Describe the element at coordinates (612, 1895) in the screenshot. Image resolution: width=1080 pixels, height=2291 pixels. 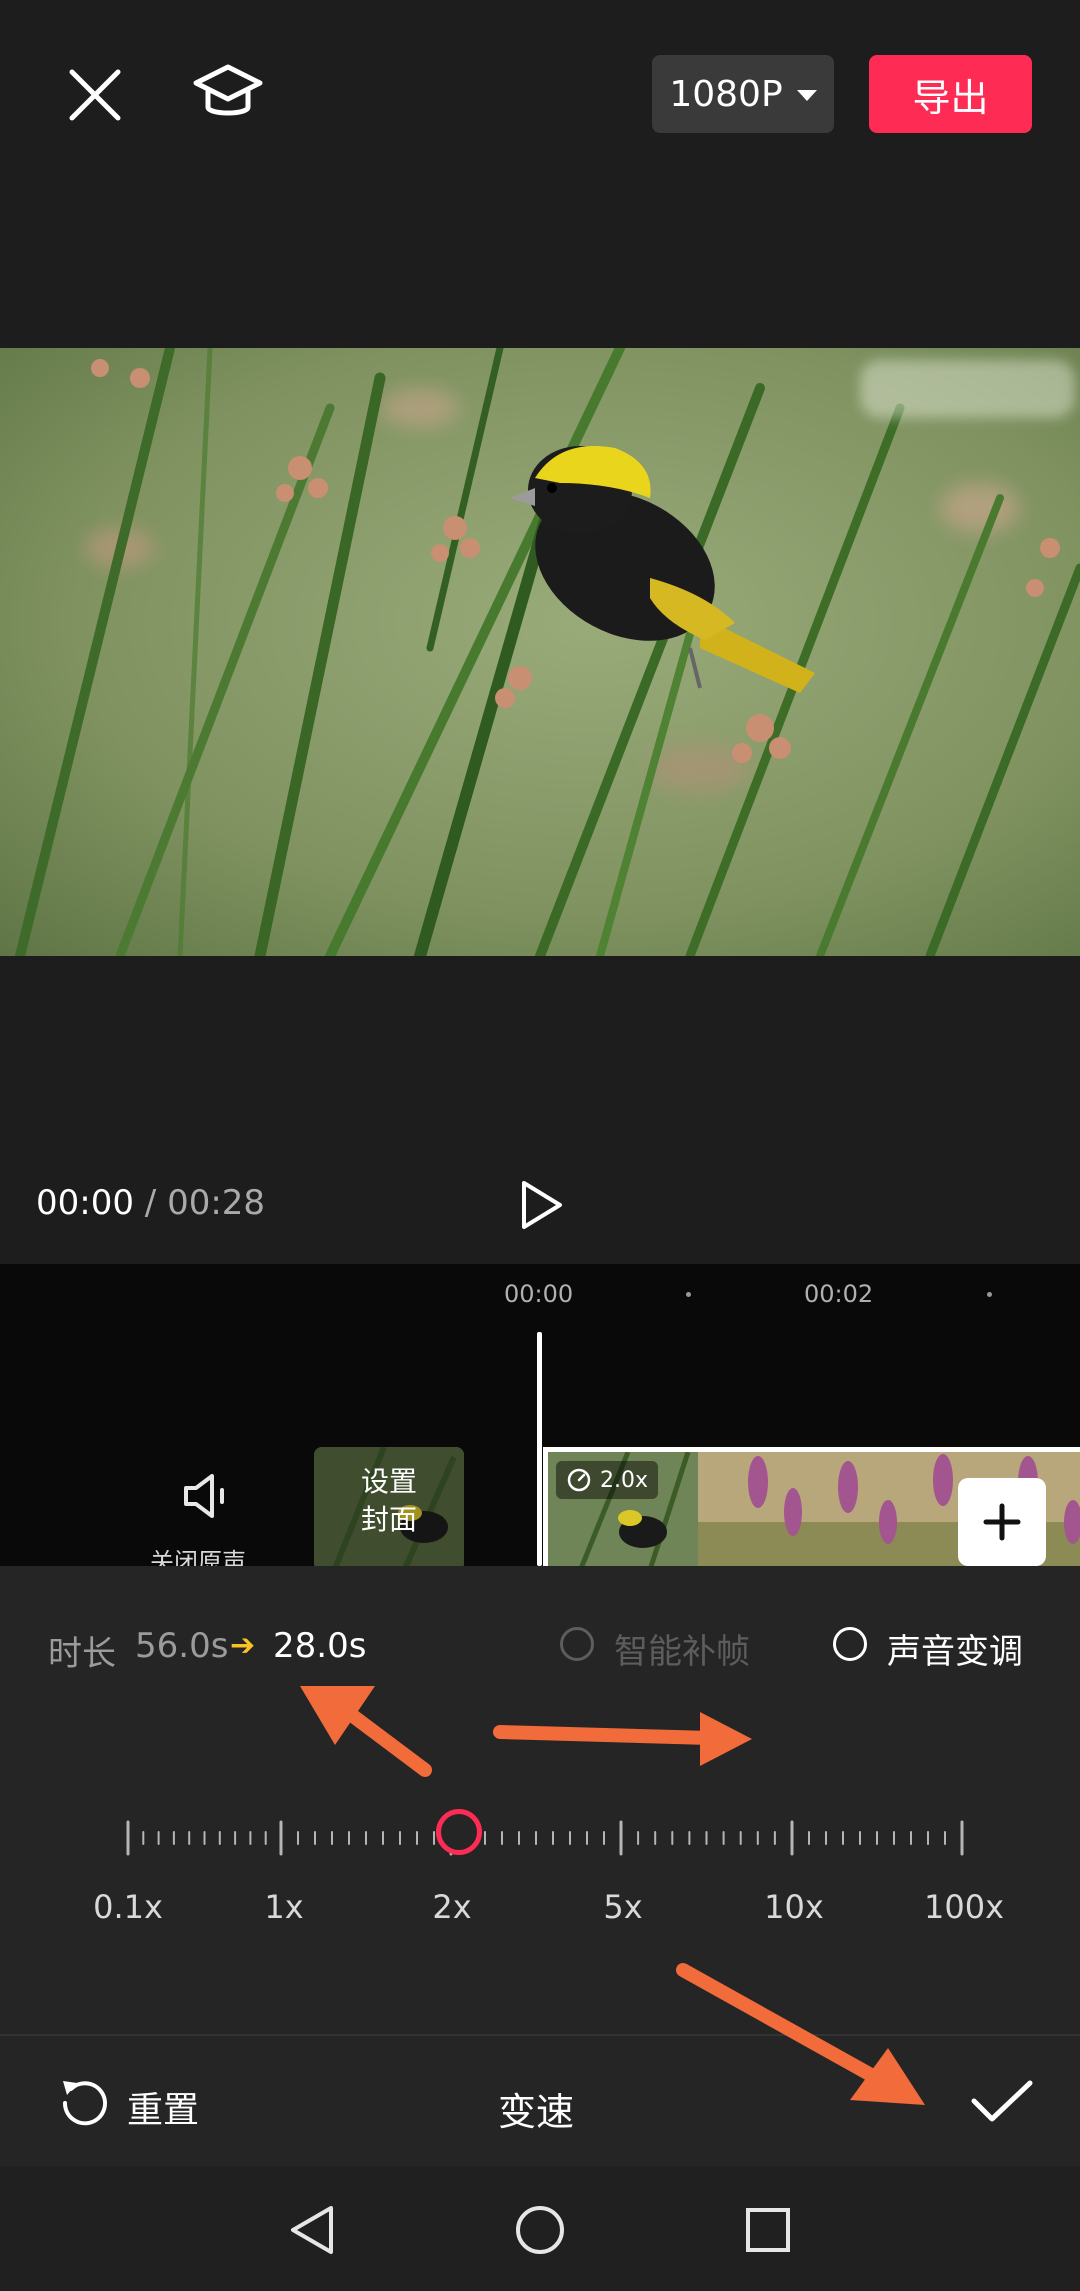
I see `annotation-overlay` at that location.